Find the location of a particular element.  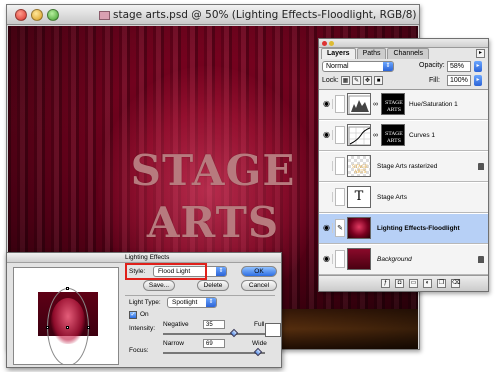

add-mask-icon: ◘ is located at coordinates (399, 283).